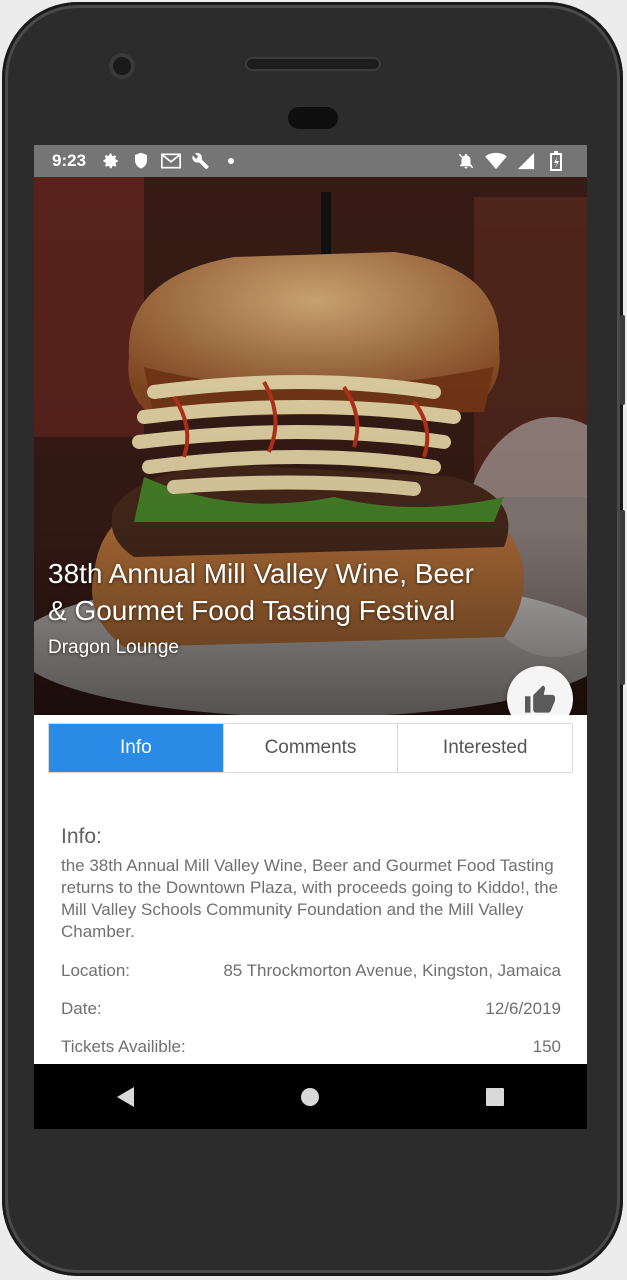  What do you see at coordinates (546, 1046) in the screenshot?
I see `tickets-value: 150` at bounding box center [546, 1046].